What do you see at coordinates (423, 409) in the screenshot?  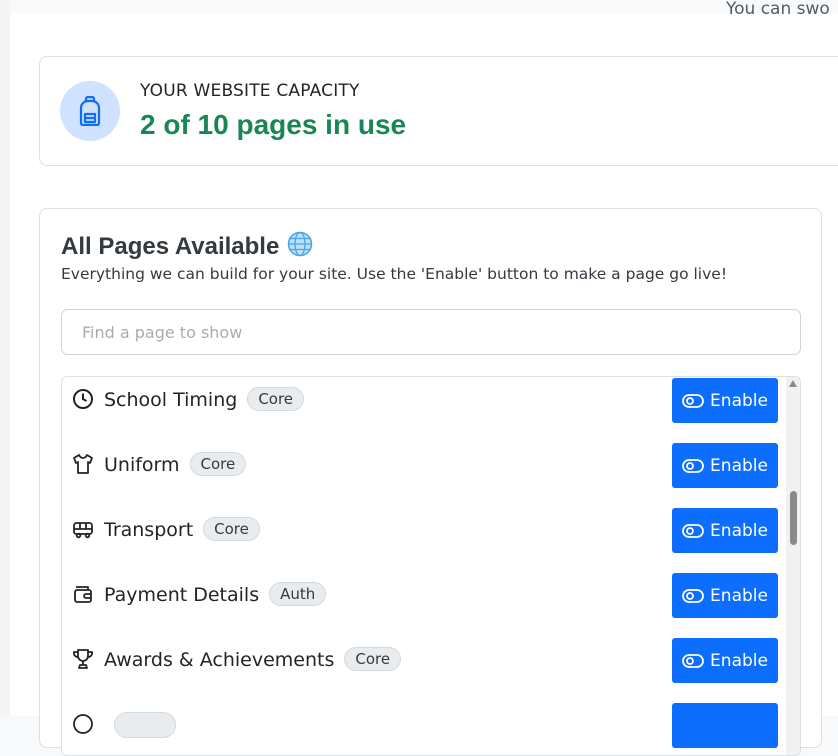 I see `list-item: School Timing Core Enable` at bounding box center [423, 409].